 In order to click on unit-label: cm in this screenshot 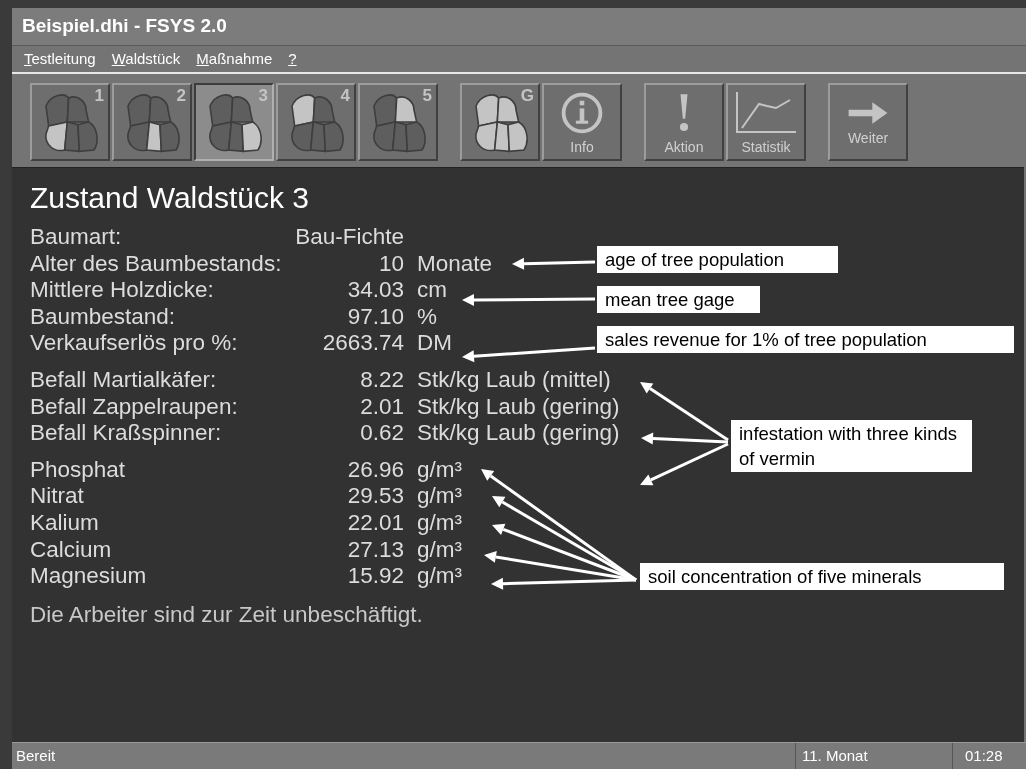, I will do `click(432, 290)`.